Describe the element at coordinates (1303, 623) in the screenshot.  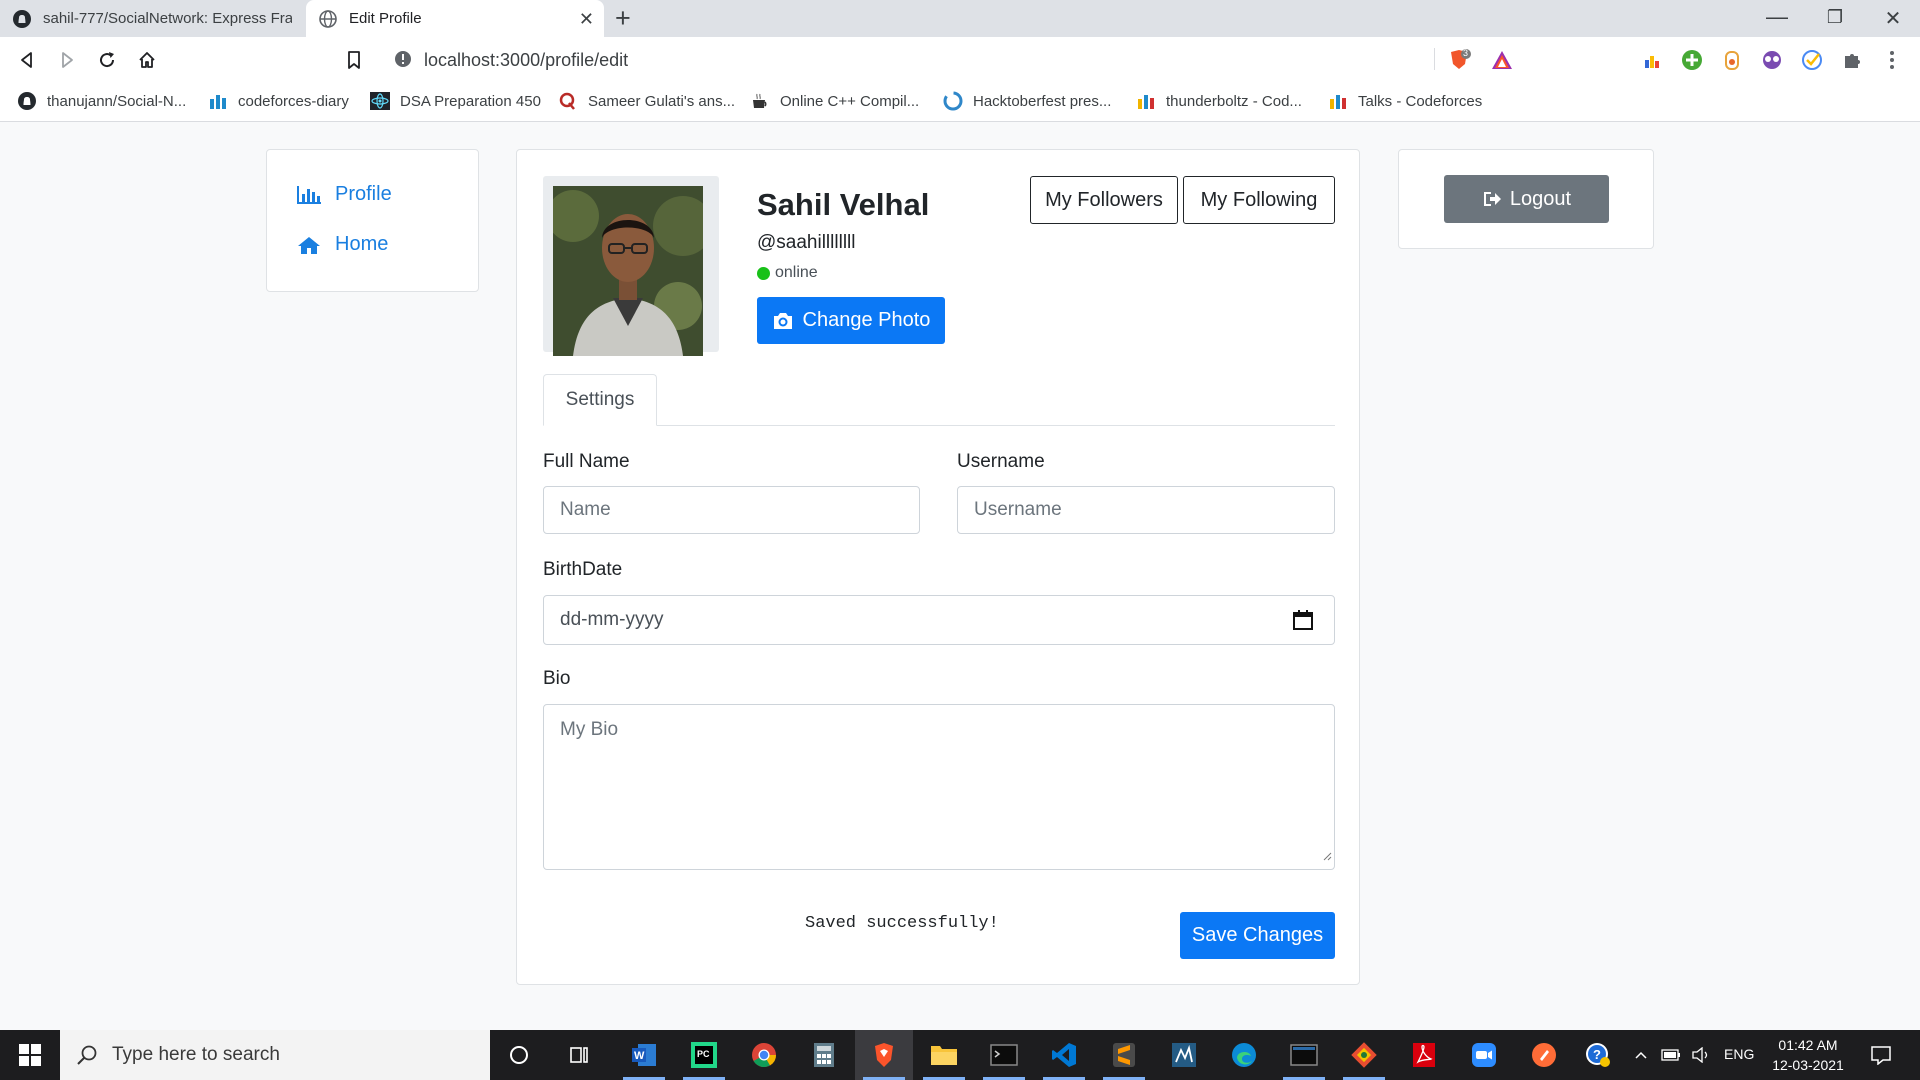
I see `calendar-icon` at that location.